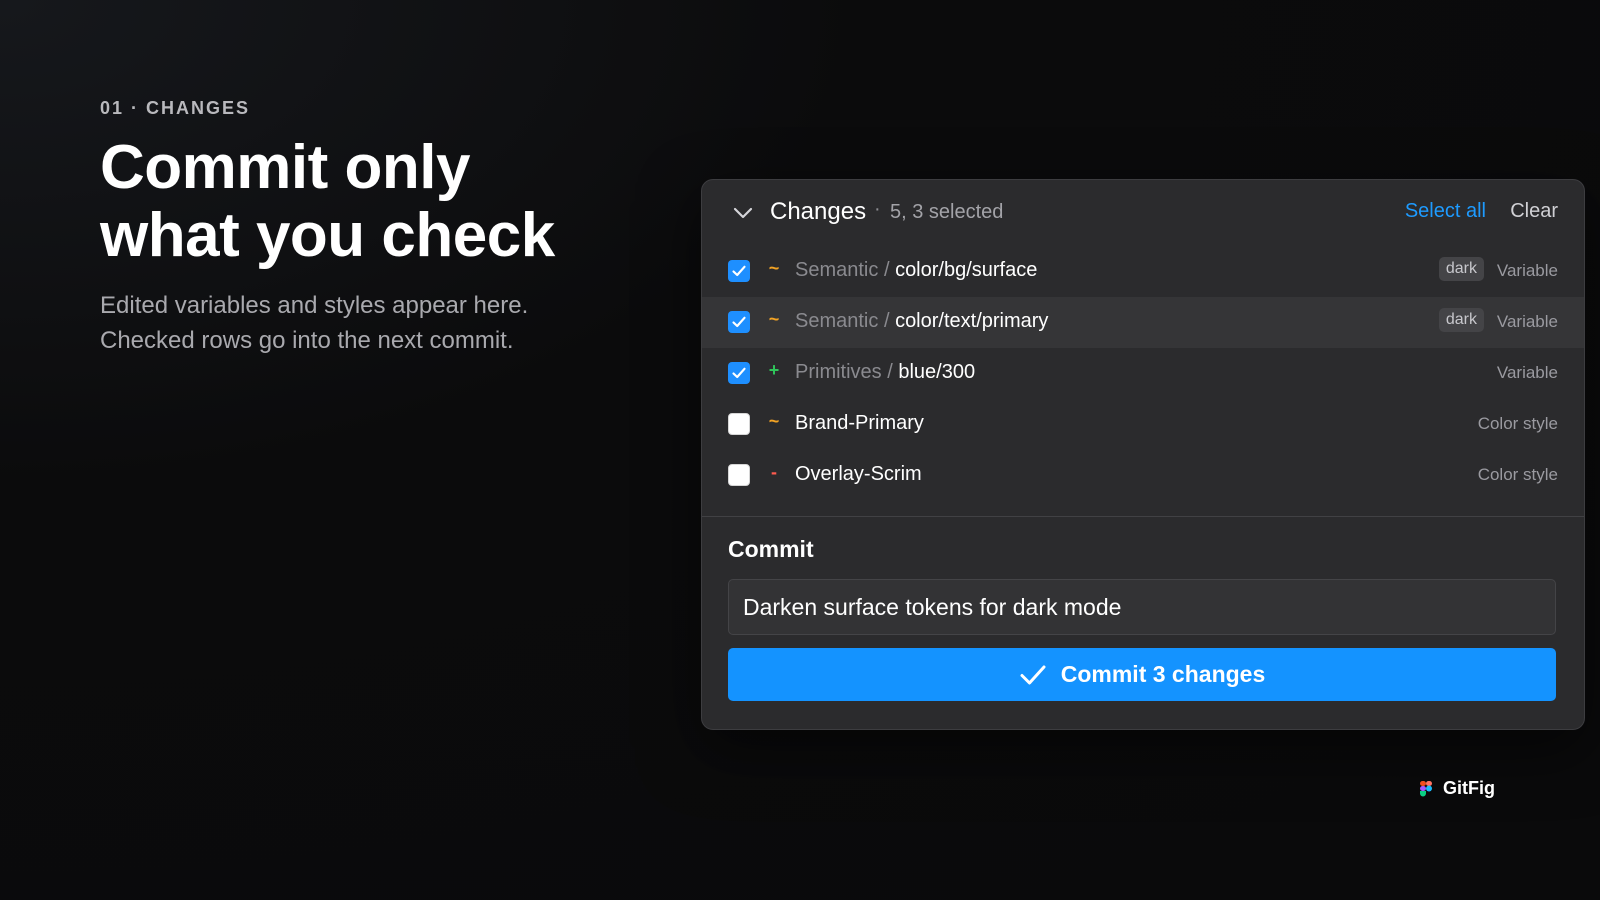 This screenshot has width=1600, height=900. I want to click on change-name: Primitives / blue/300, so click(885, 372).